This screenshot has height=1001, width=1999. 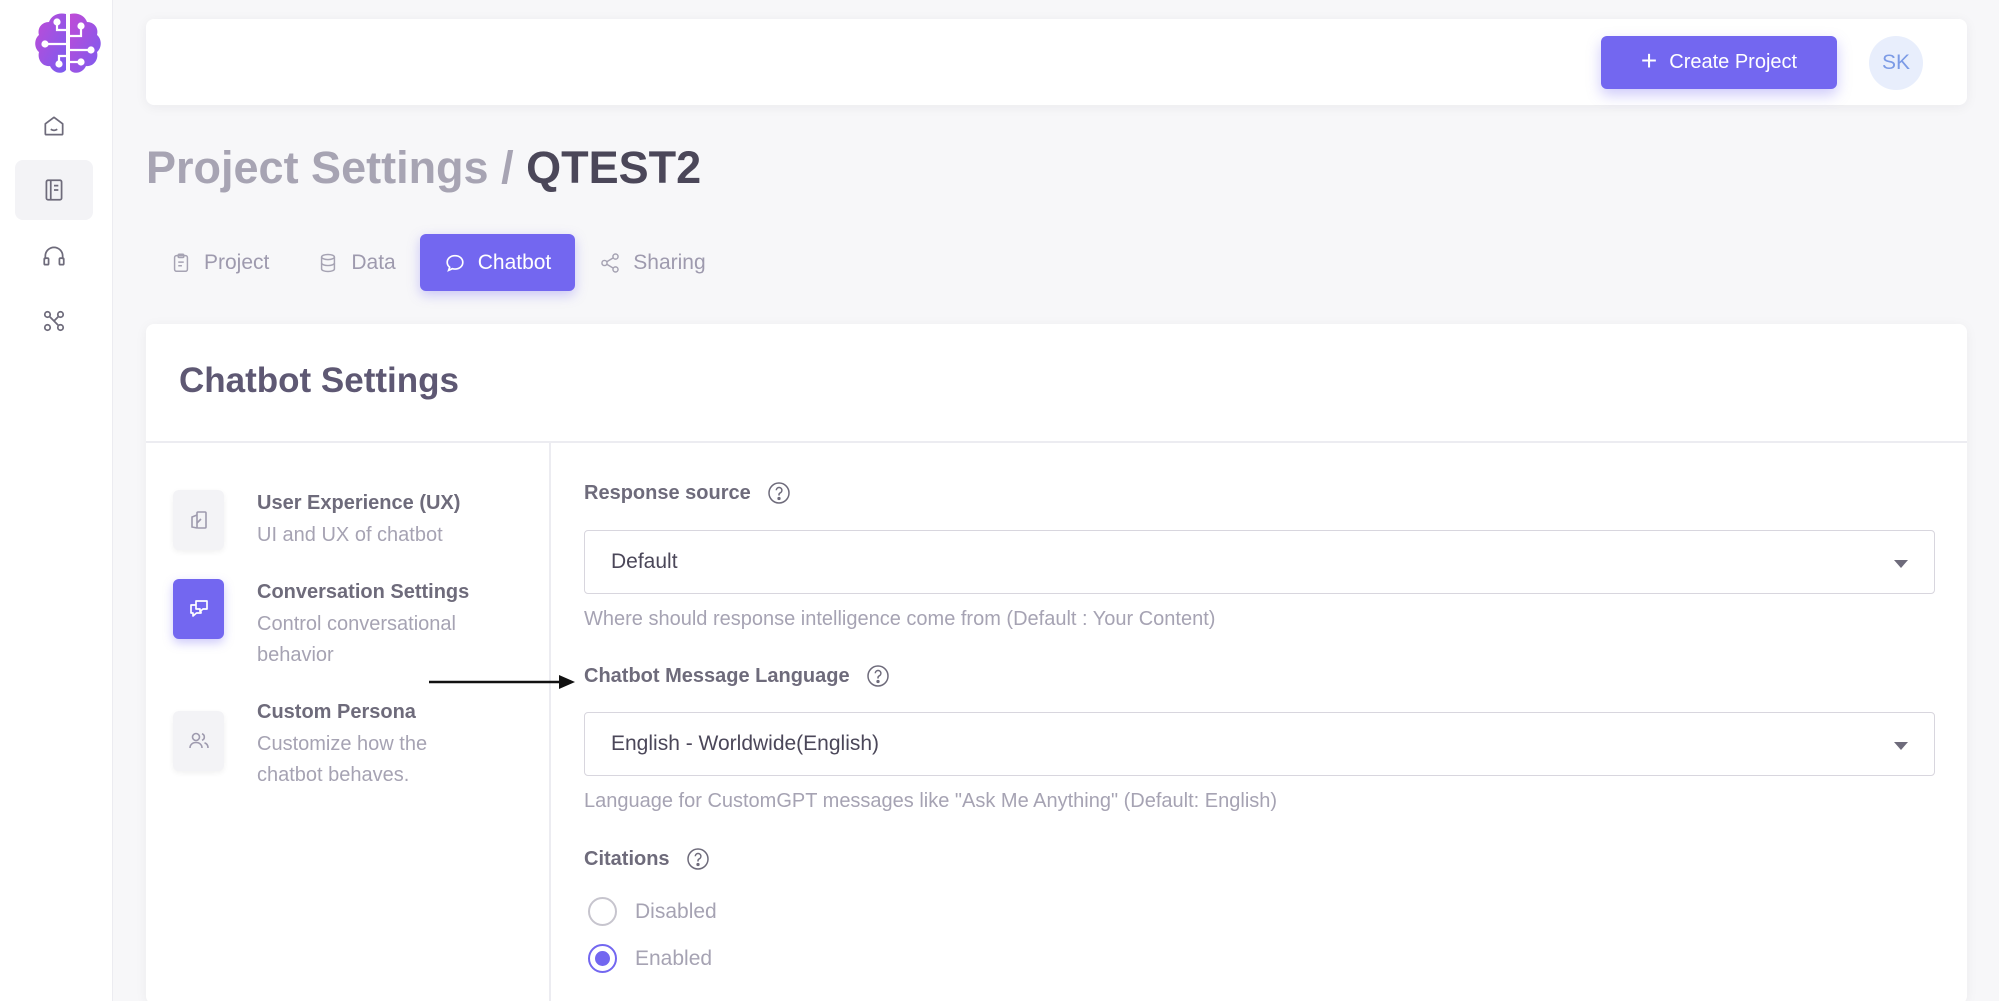 What do you see at coordinates (359, 503) in the screenshot?
I see `menu-title-ux: User Experience (UX)` at bounding box center [359, 503].